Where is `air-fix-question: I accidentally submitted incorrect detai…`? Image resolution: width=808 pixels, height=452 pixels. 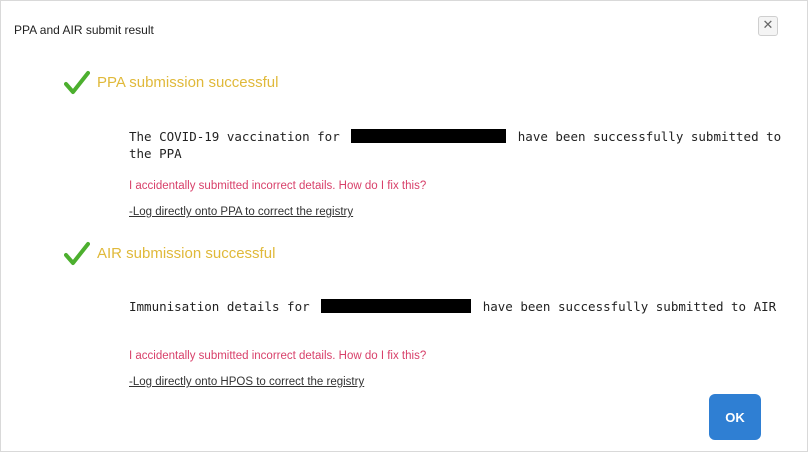
air-fix-question: I accidentally submitted incorrect detai… is located at coordinates (278, 356).